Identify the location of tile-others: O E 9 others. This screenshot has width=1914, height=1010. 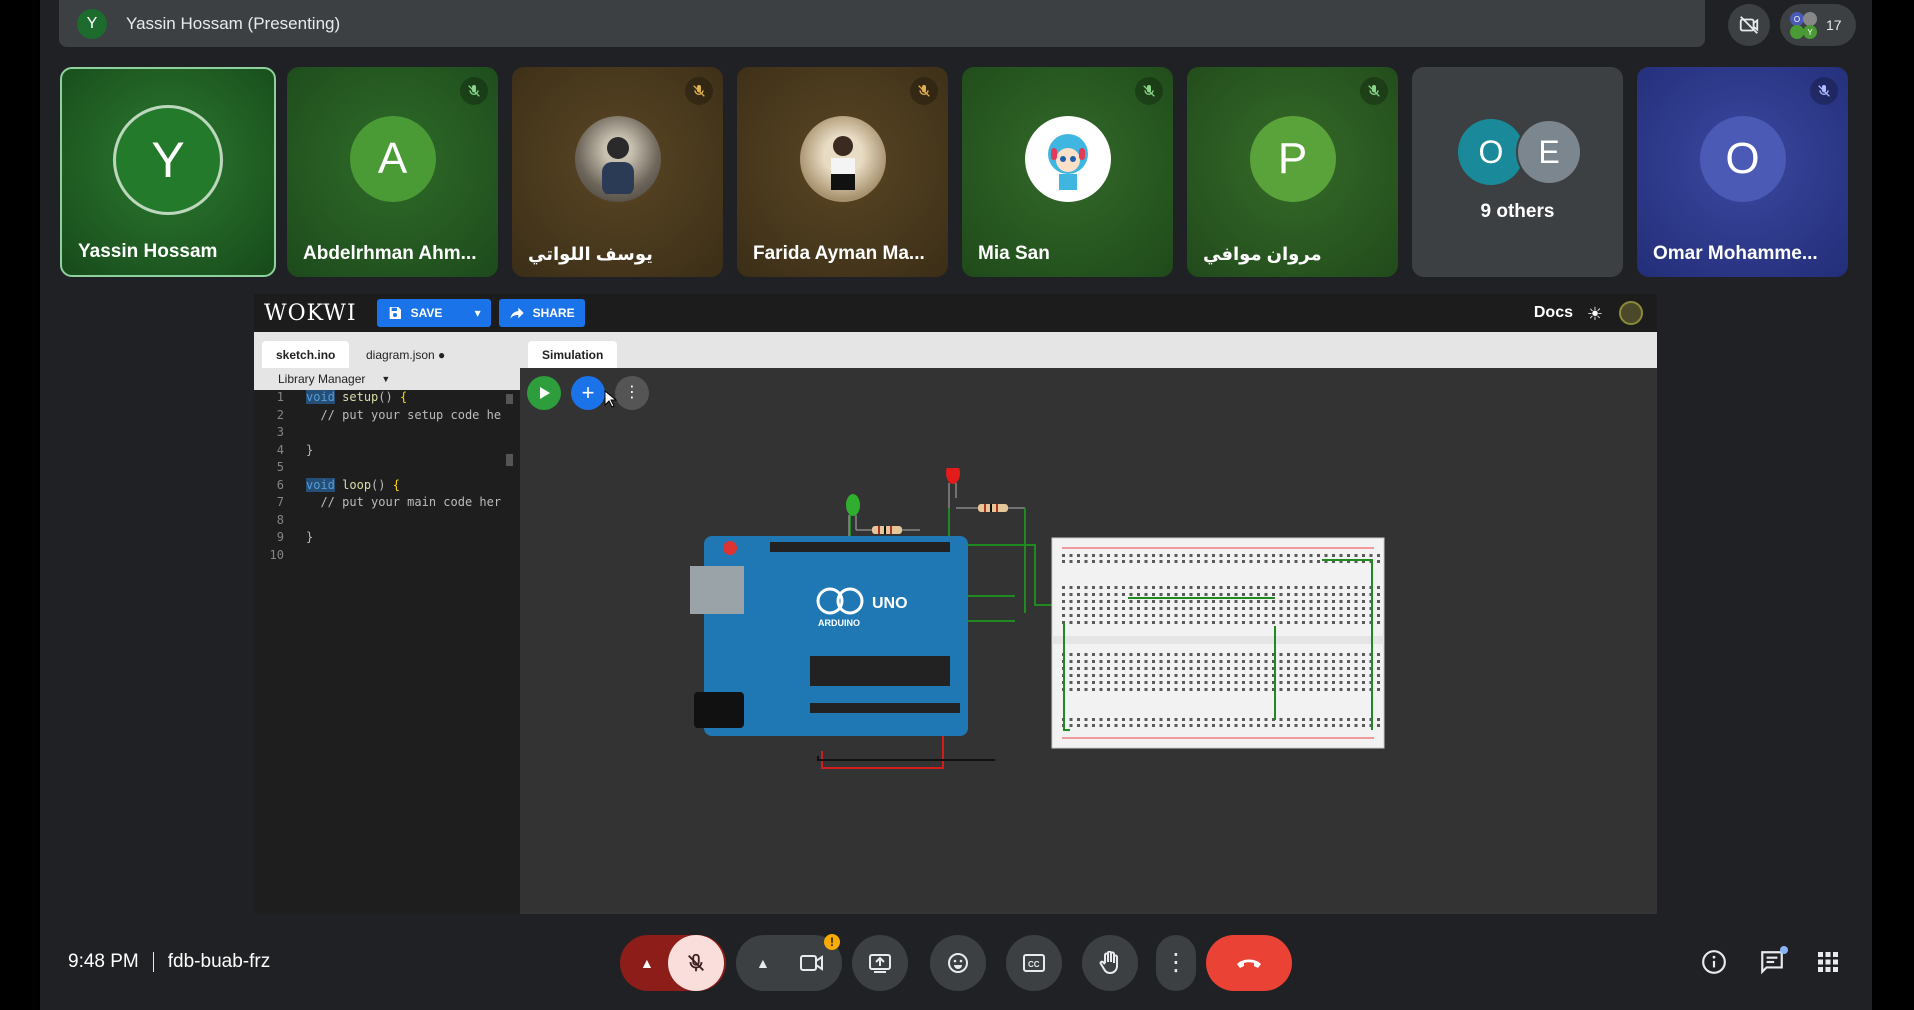
(1517, 172).